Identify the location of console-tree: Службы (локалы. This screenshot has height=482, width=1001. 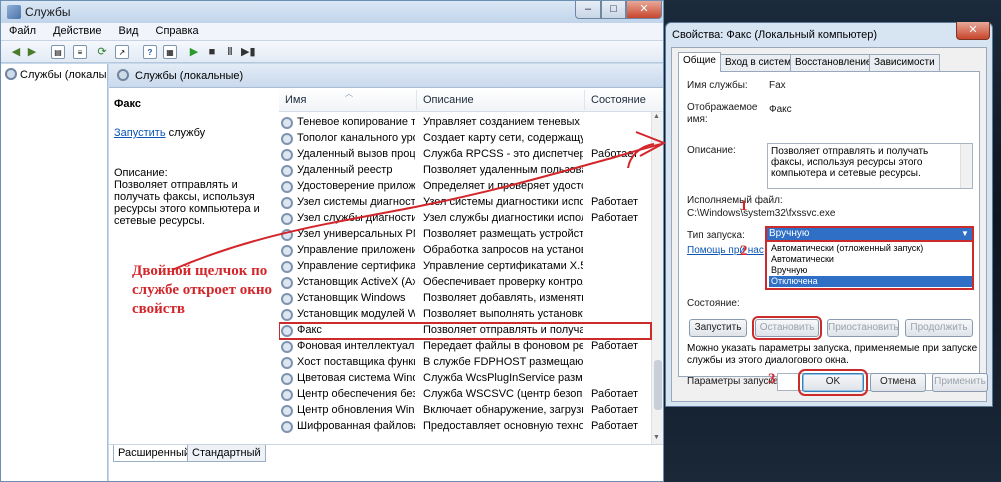
(54, 272).